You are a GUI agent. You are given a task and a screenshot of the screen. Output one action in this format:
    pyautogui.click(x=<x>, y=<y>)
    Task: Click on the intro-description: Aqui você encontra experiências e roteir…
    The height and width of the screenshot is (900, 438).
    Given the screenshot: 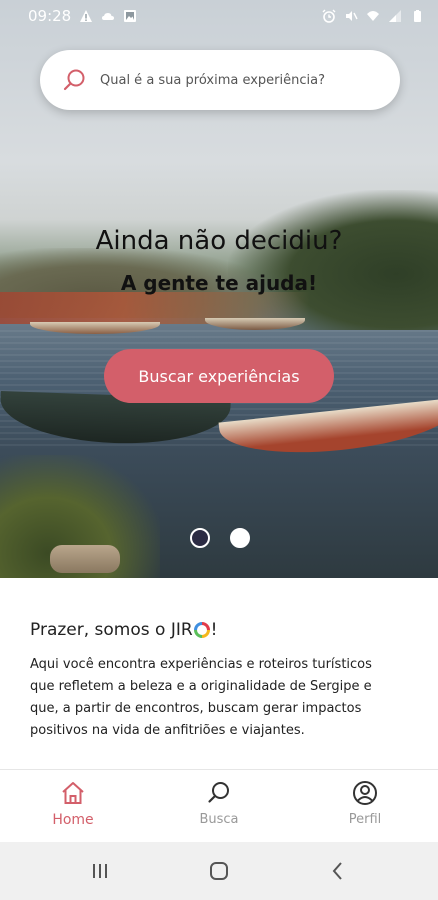 What is the action you would take?
    pyautogui.click(x=201, y=697)
    